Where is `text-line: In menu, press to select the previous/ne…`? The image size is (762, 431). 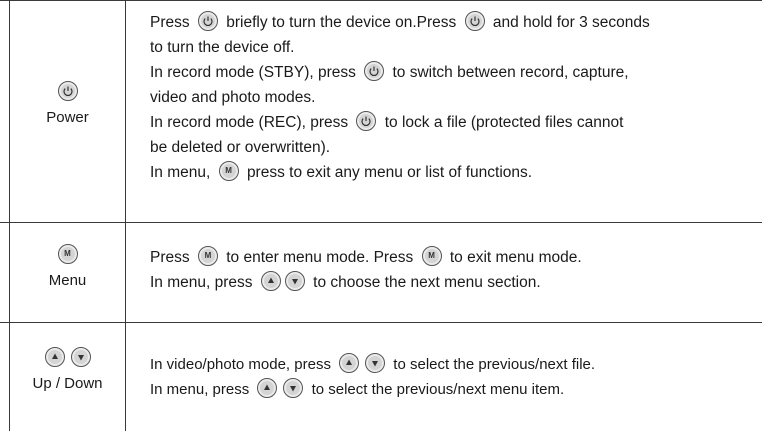
text-line: In menu, press to select the previous/ne… is located at coordinates (450, 389).